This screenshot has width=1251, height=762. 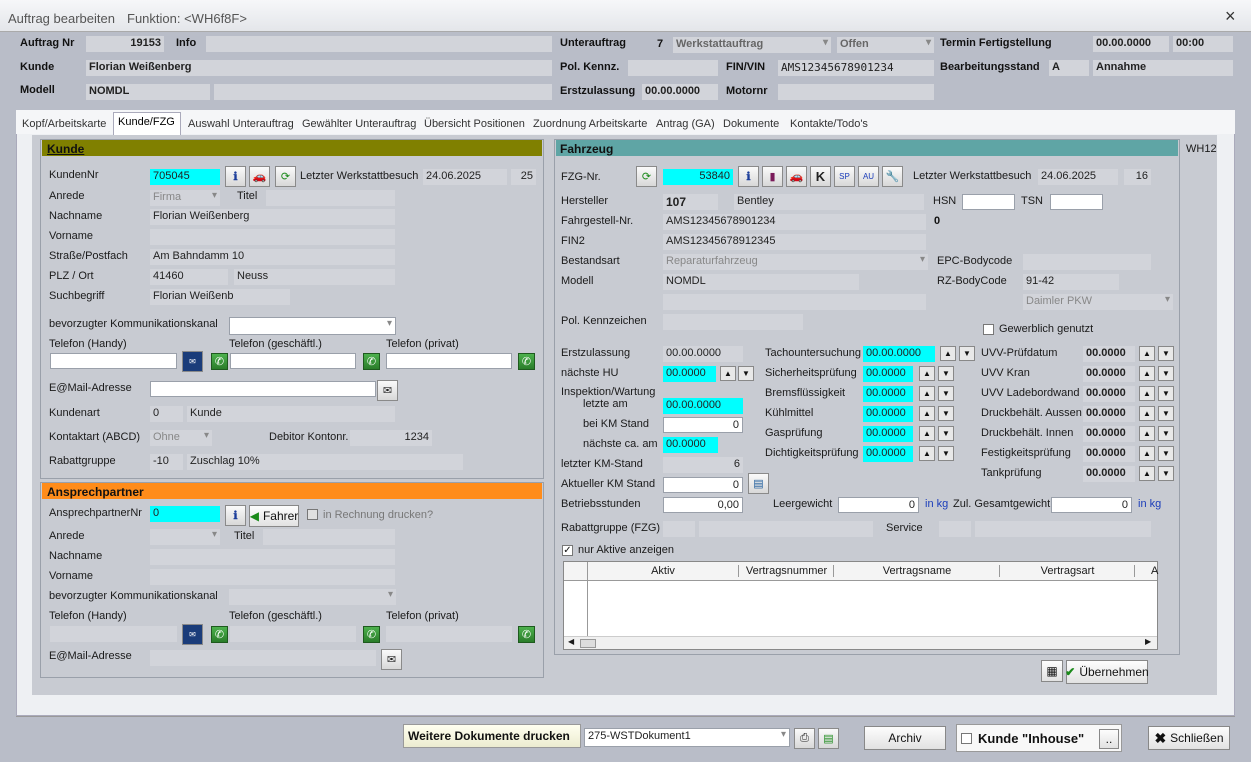 I want to click on fzg-rabatt-code, so click(x=679, y=529).